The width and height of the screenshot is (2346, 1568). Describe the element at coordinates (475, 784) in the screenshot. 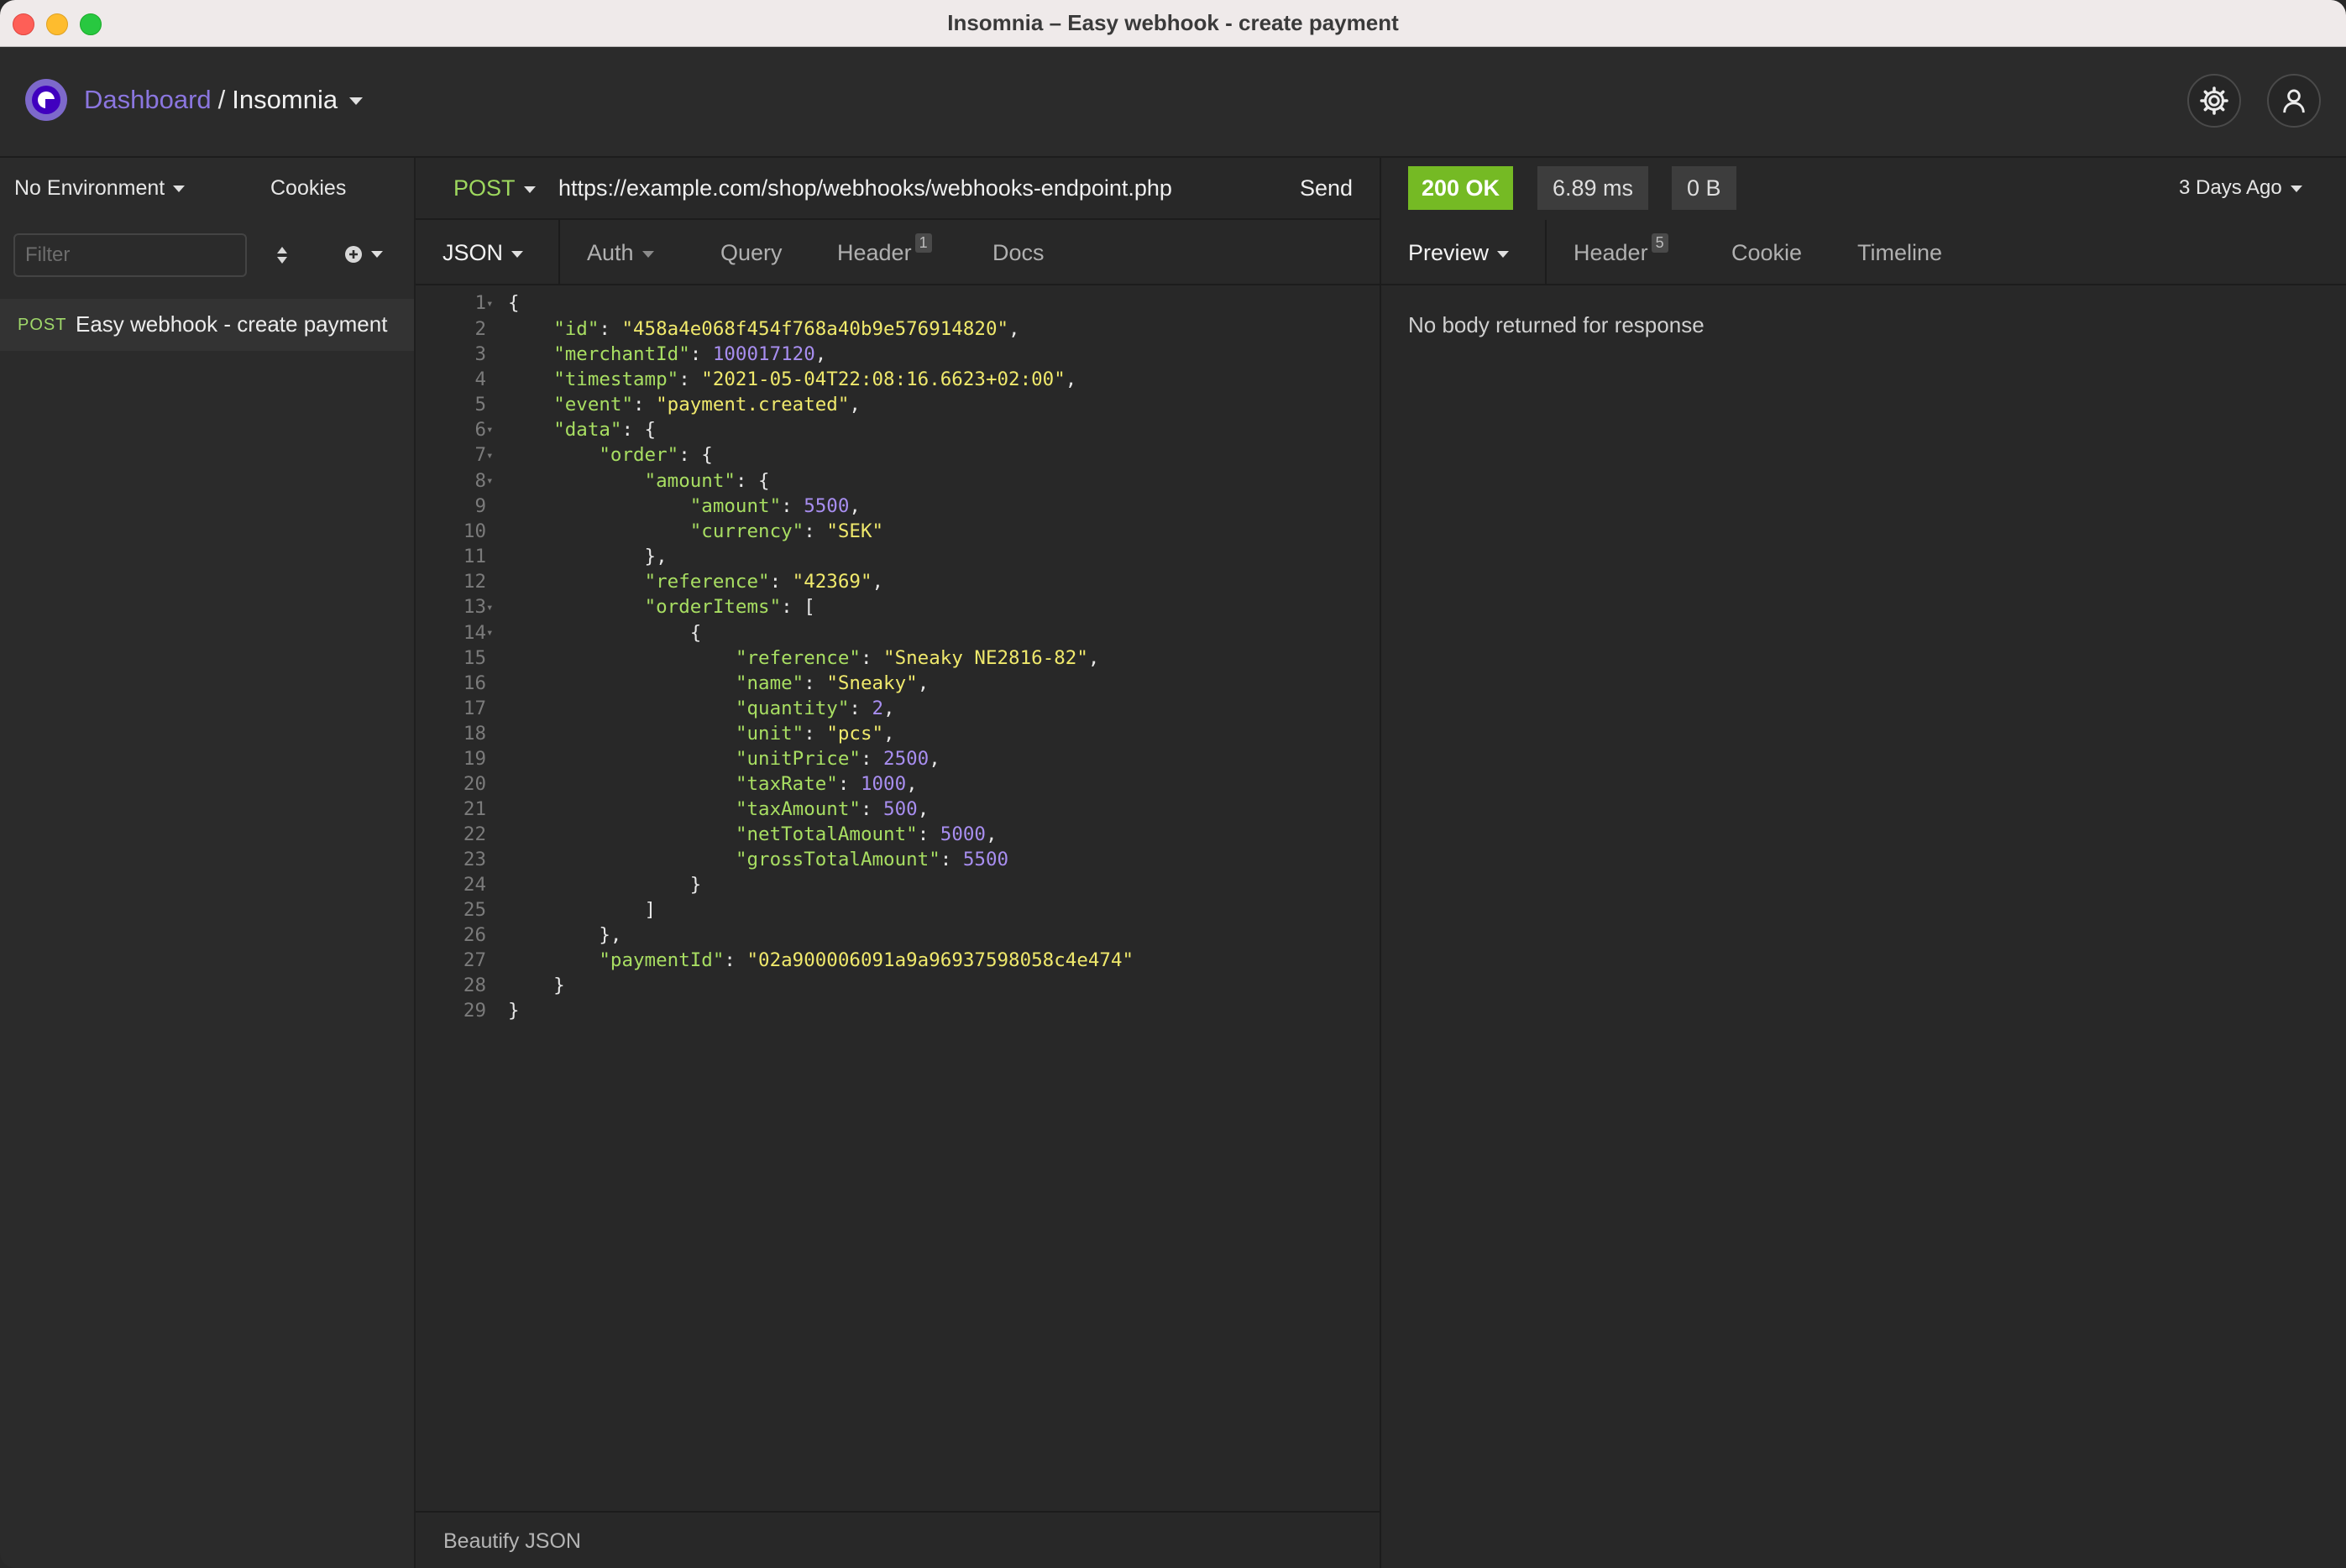

I see `line-number: 20` at that location.